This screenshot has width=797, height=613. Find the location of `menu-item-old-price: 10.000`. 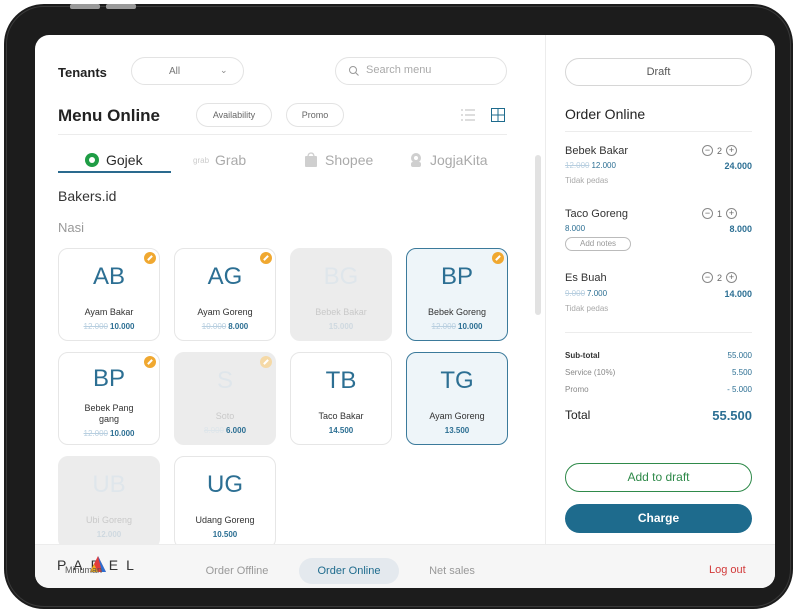

menu-item-old-price: 10.000 is located at coordinates (214, 326).